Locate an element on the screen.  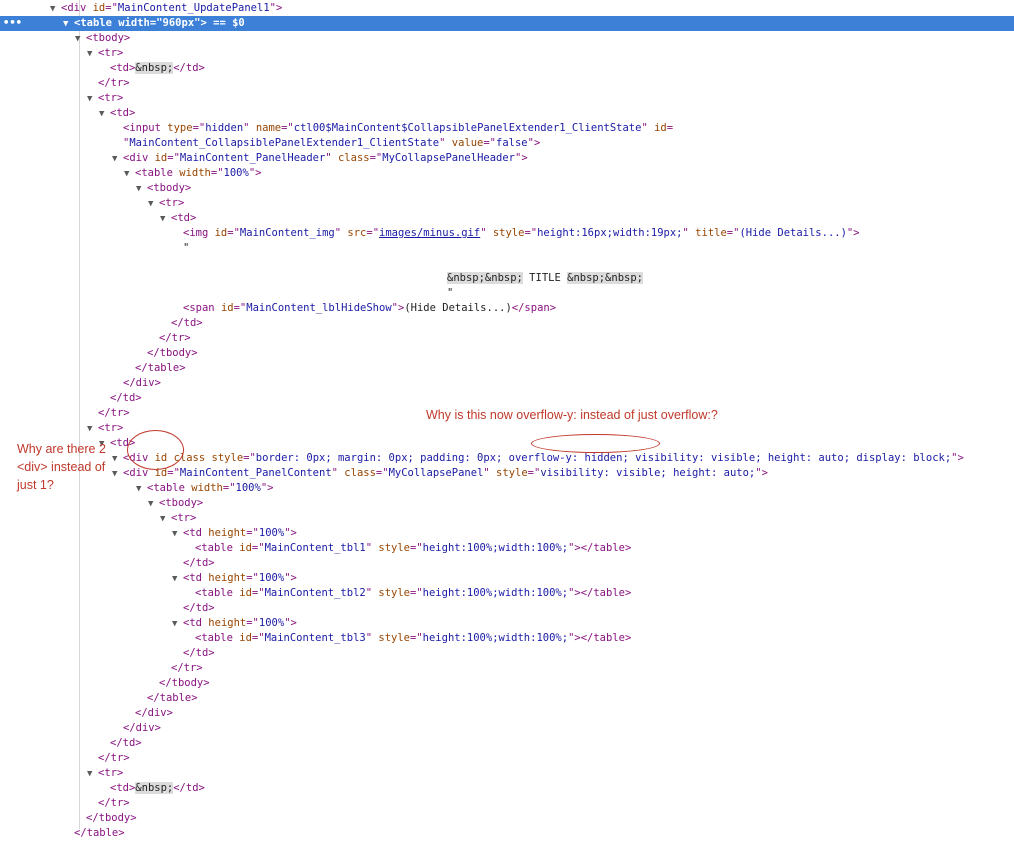
dom-node-line: ▼ <div id="MainContent_UpdatePanel1"> is located at coordinates (166, 8).